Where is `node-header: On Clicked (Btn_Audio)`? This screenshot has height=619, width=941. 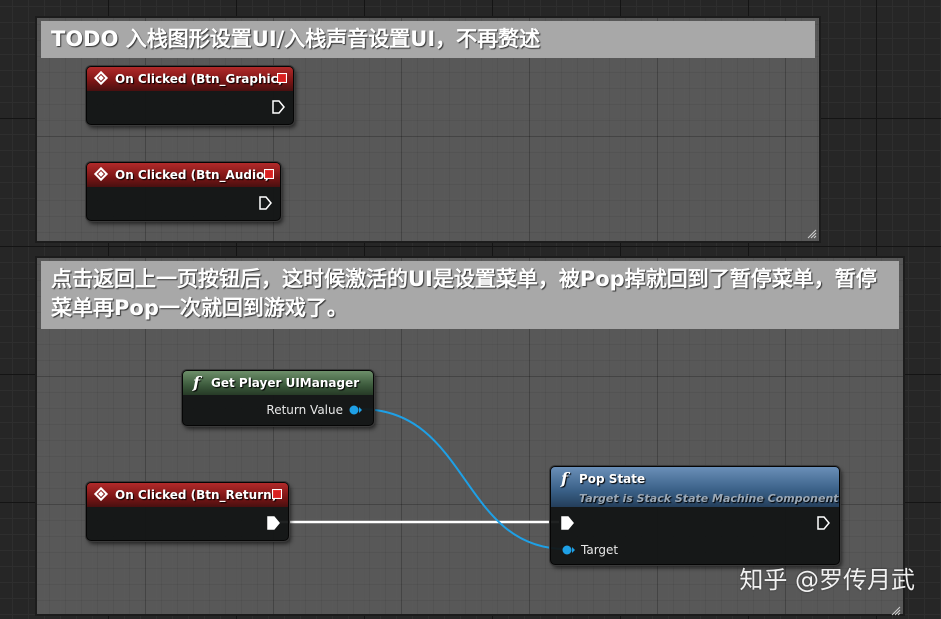
node-header: On Clicked (Btn_Audio) is located at coordinates (183, 175).